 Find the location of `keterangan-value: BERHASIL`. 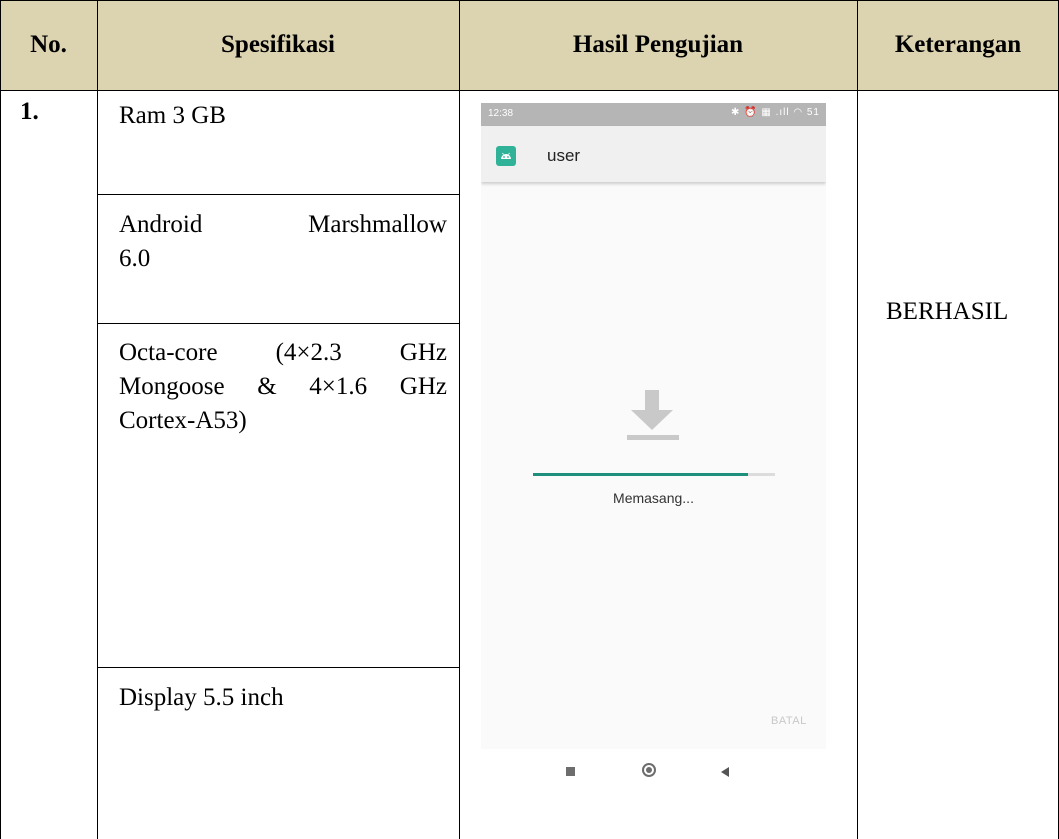

keterangan-value: BERHASIL is located at coordinates (947, 311).